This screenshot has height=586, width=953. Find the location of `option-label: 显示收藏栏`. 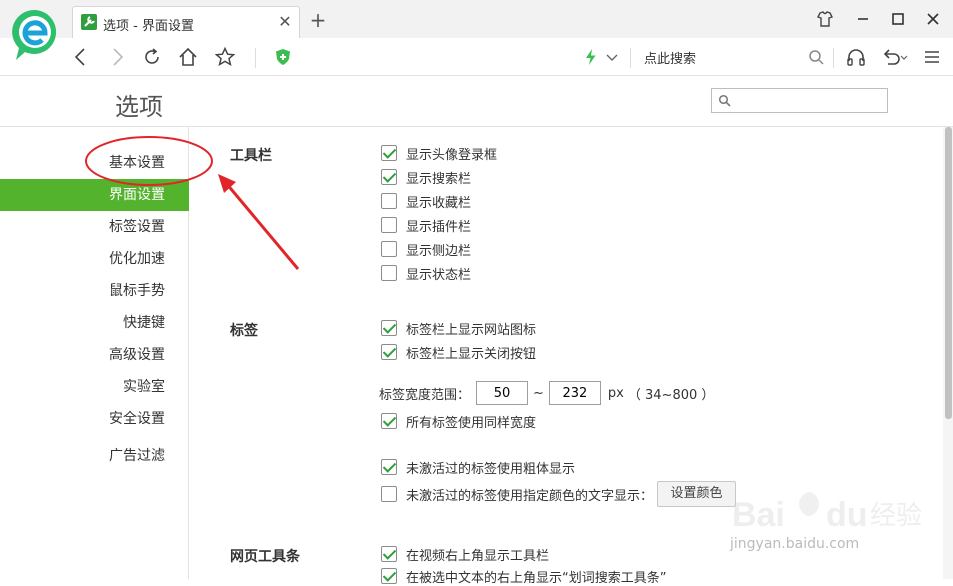

option-label: 显示收藏栏 is located at coordinates (439, 203).